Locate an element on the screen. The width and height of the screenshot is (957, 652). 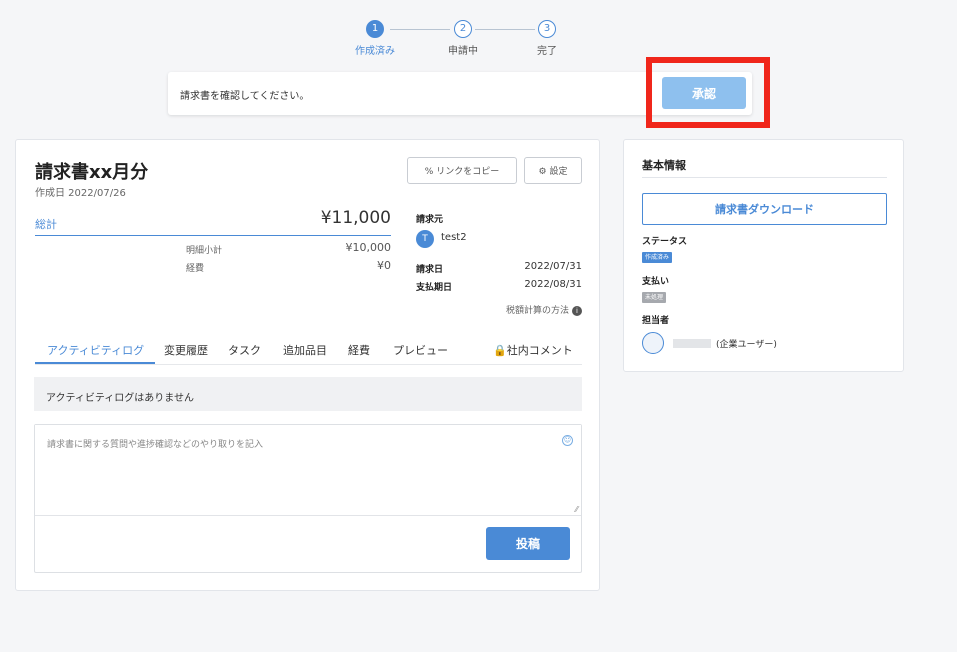
bill-from-label: 請求元 is located at coordinates (430, 220).